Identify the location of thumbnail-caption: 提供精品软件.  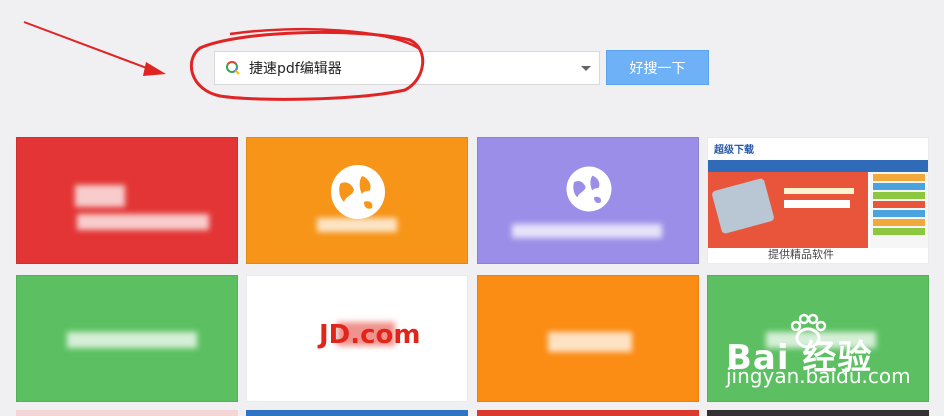
(801, 254).